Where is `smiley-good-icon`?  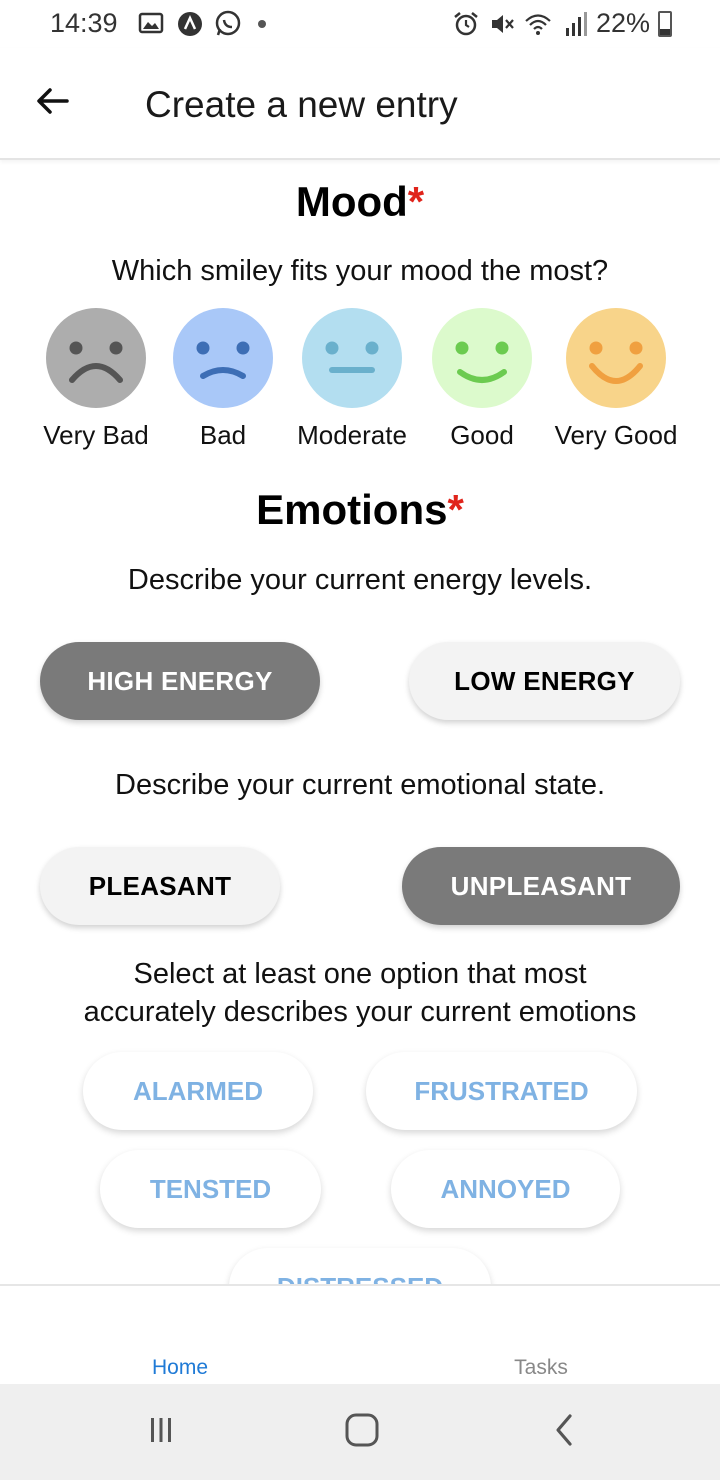
smiley-good-icon is located at coordinates (482, 358).